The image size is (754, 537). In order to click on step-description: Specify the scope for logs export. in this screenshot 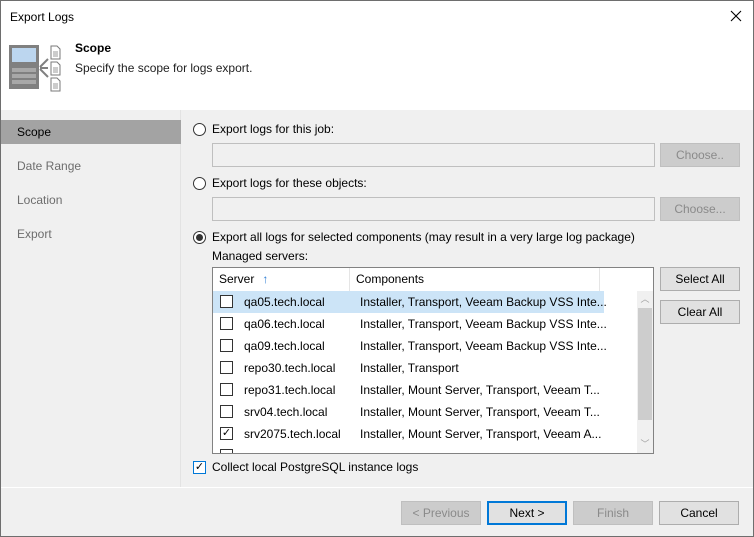, I will do `click(164, 68)`.